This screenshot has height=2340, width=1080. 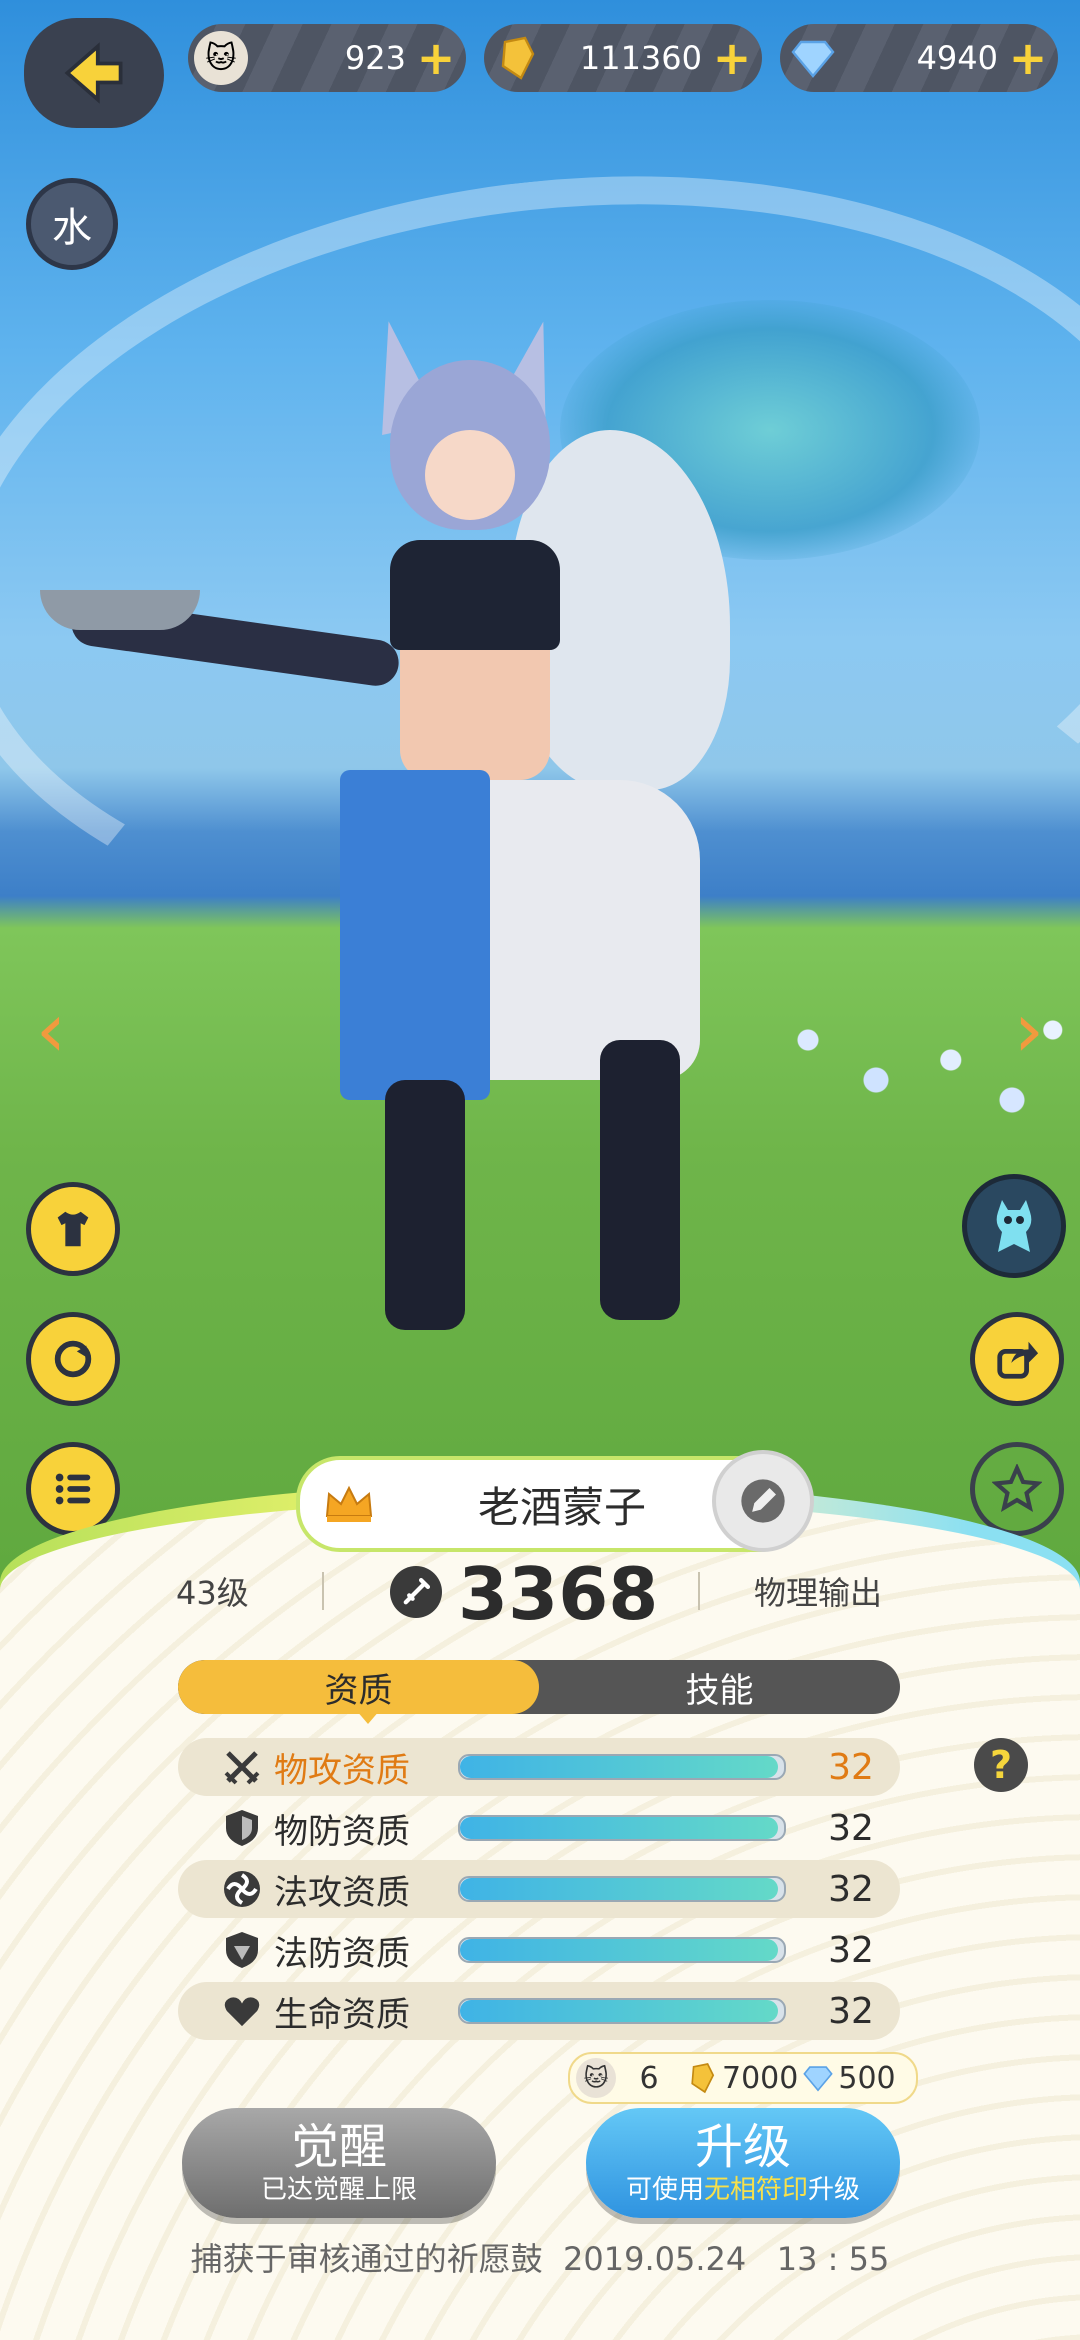 I want to click on awaken-sub-label: 已达觉醒上限, so click(x=338, y=2190).